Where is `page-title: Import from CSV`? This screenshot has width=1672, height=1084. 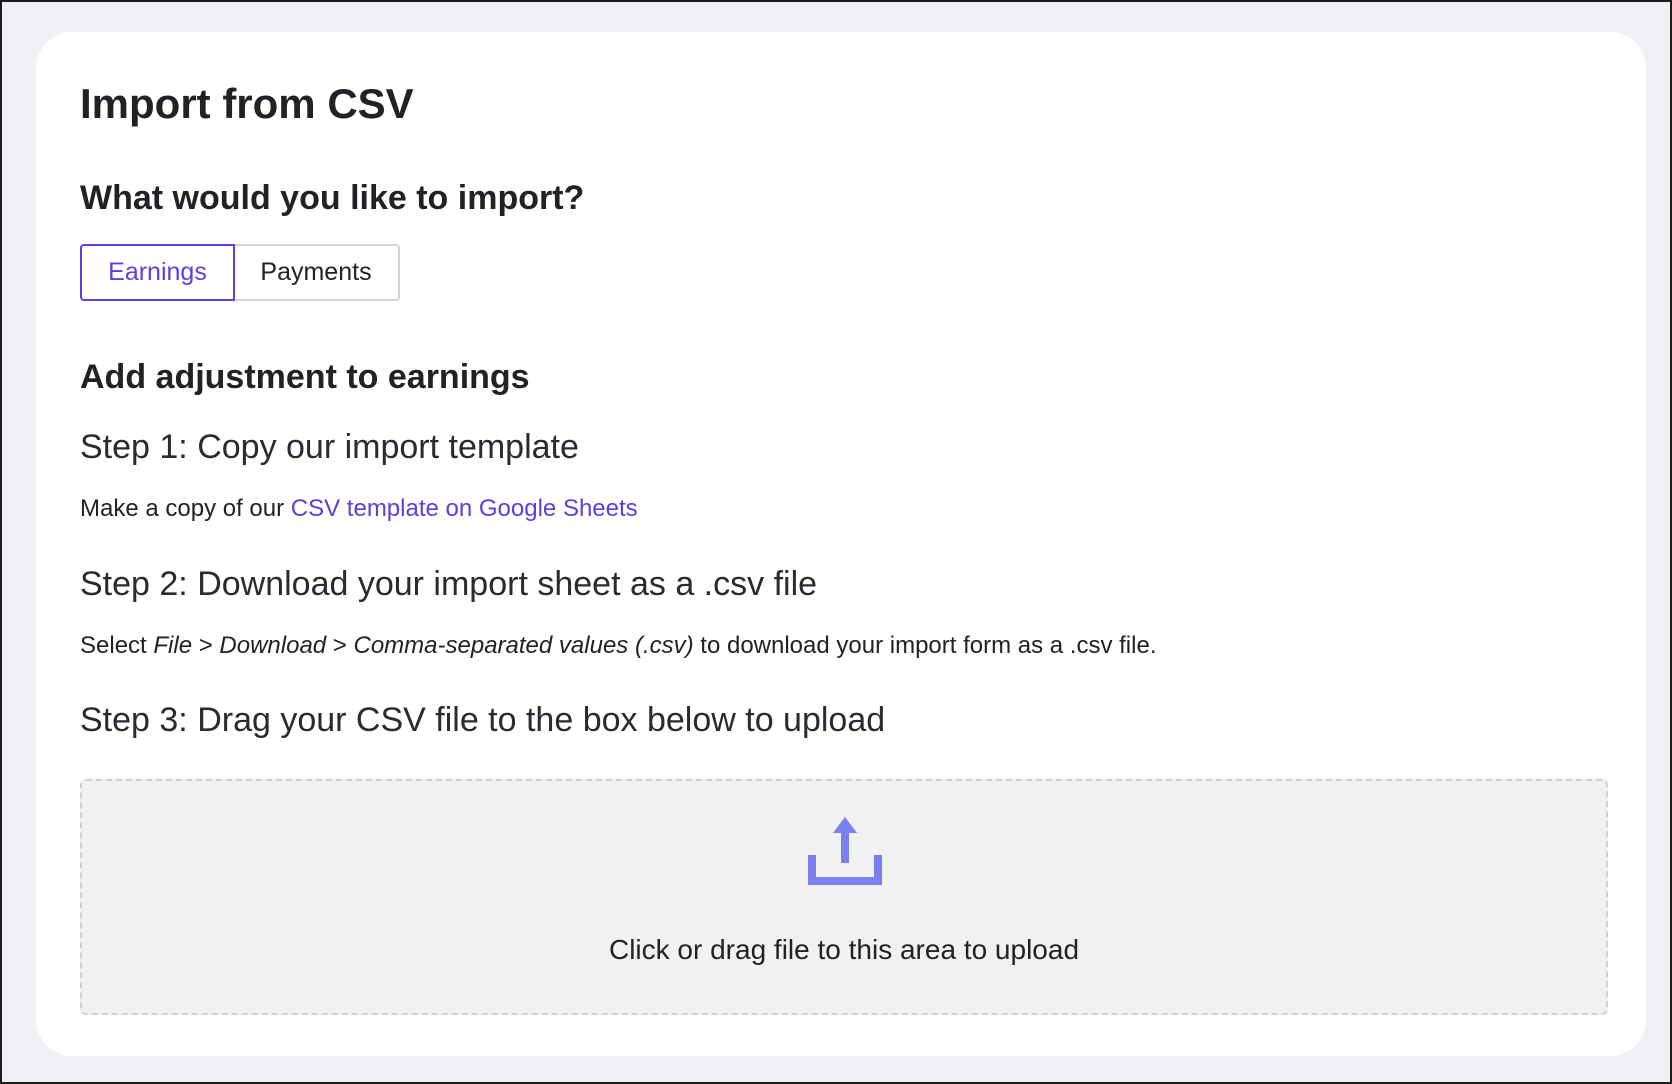 page-title: Import from CSV is located at coordinates (247, 103).